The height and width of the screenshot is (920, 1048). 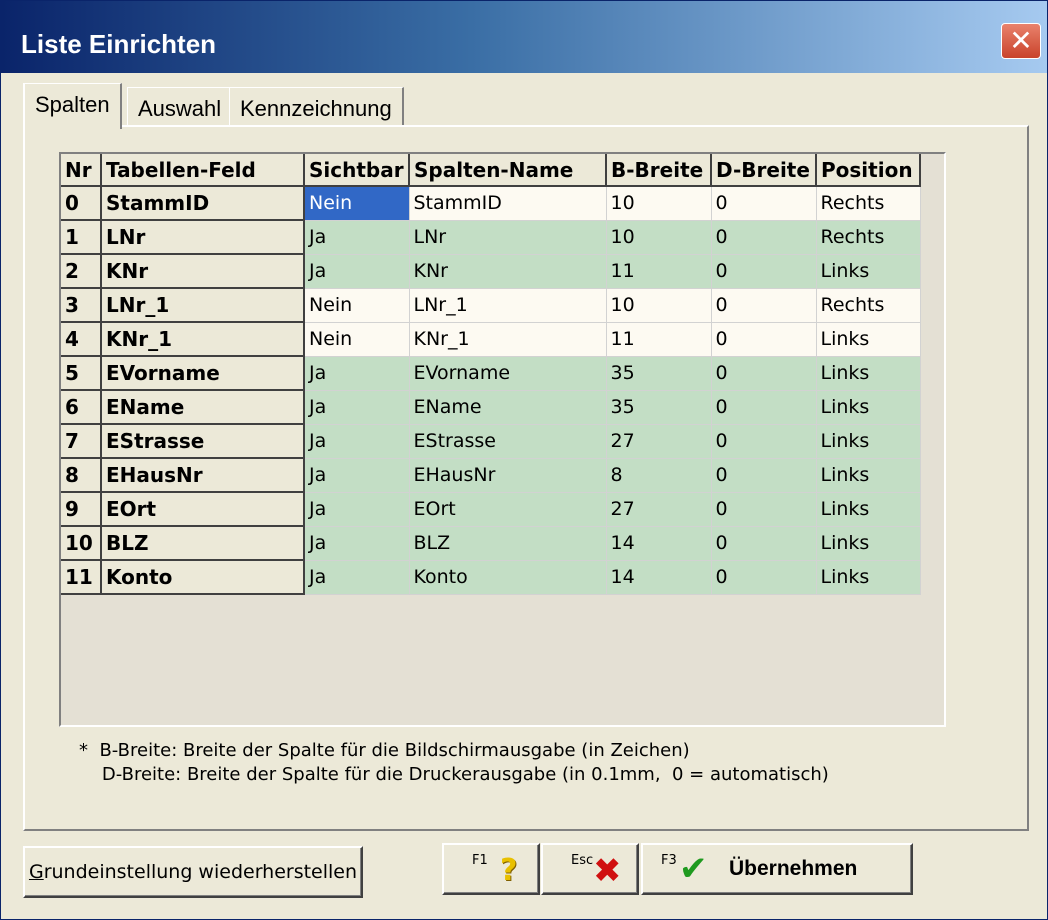 I want to click on title-bar: Liste Einrichten ✕, so click(x=524, y=37).